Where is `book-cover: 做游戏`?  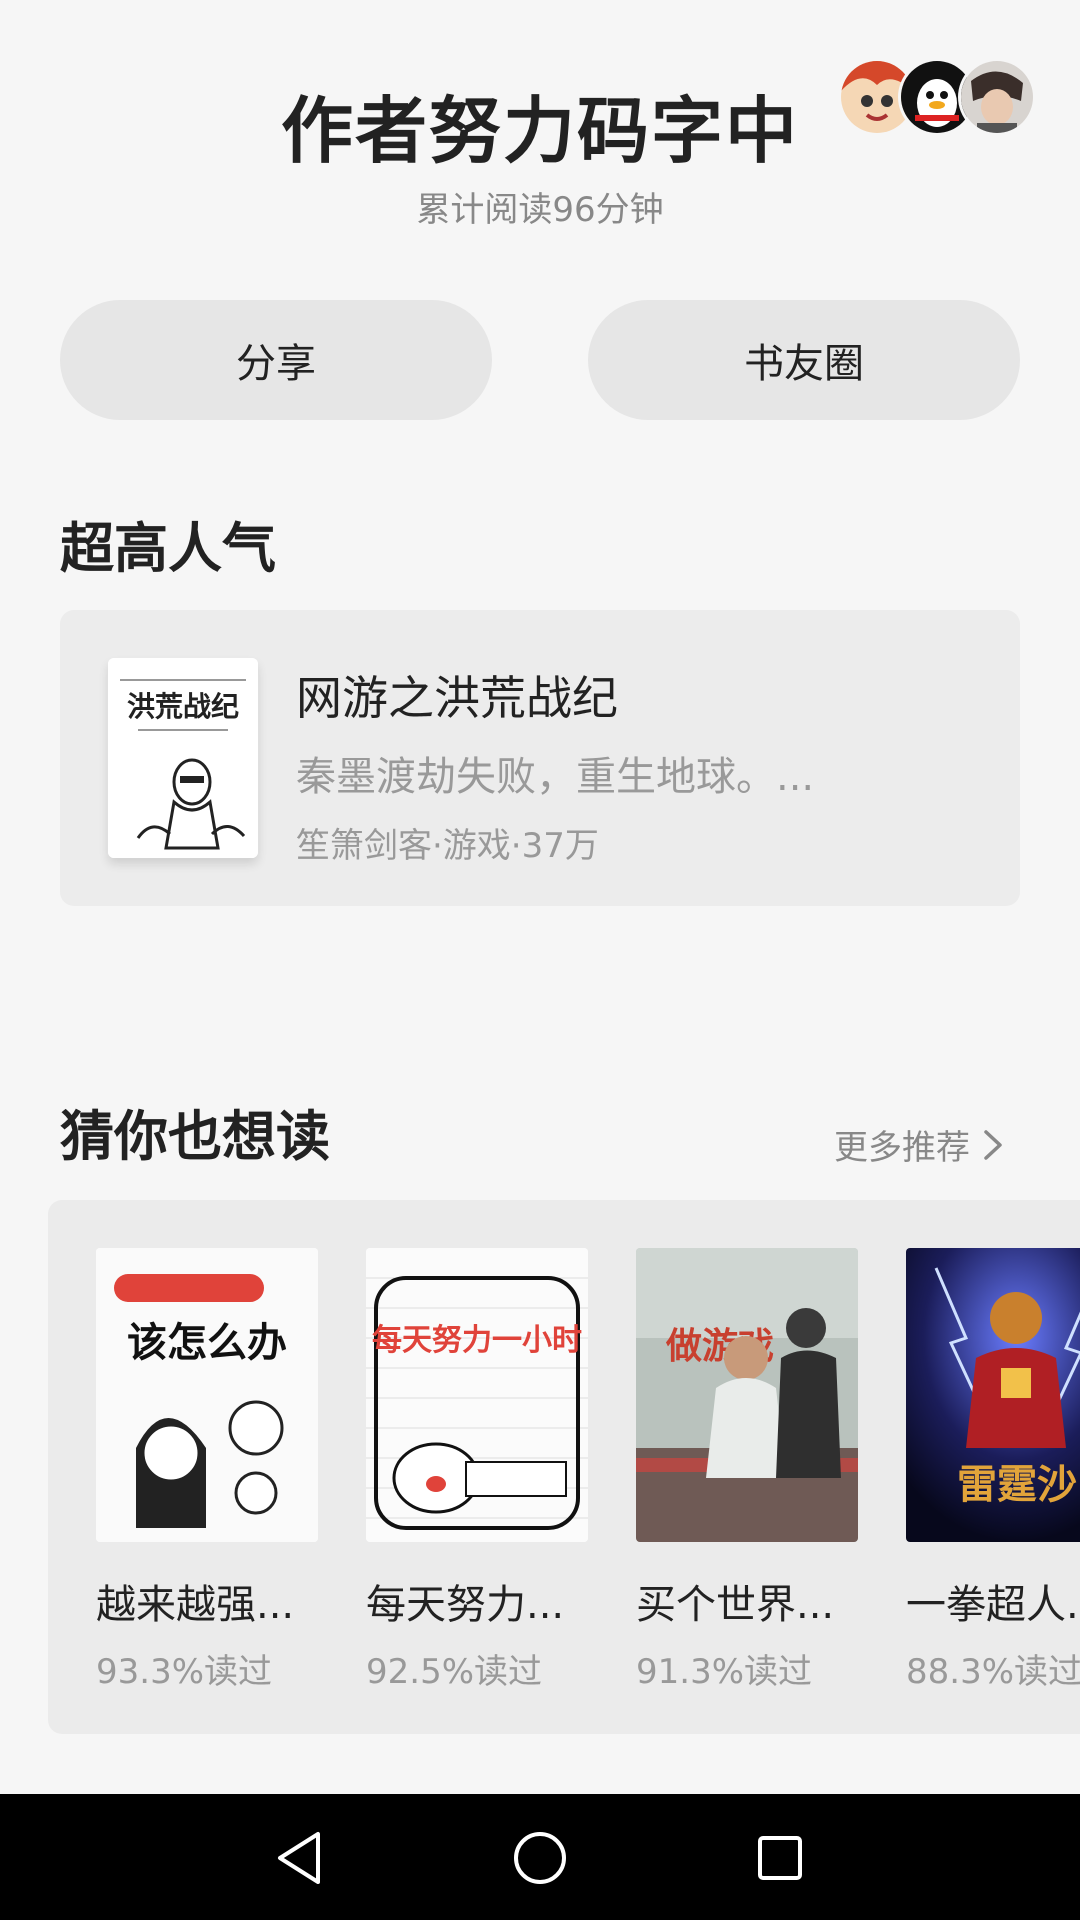 book-cover: 做游戏 is located at coordinates (747, 1395).